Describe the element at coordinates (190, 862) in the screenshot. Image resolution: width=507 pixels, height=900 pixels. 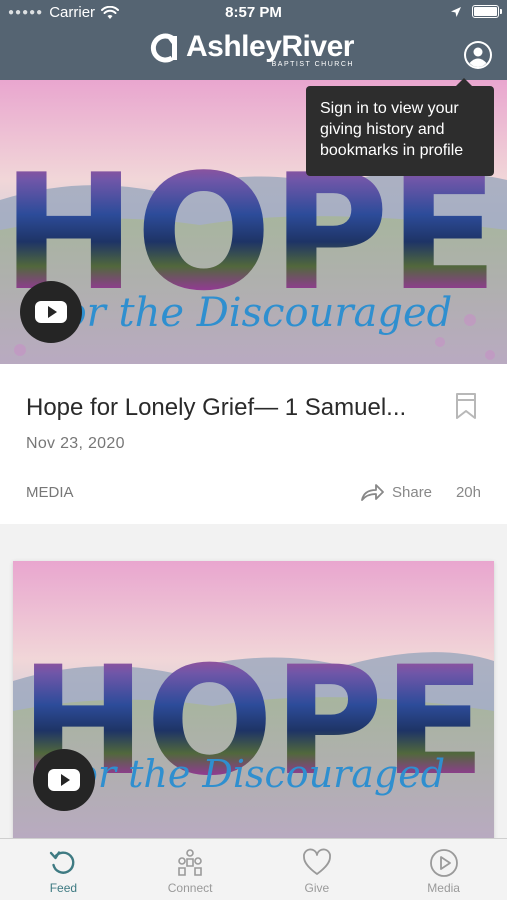
I see `connect-icon` at that location.